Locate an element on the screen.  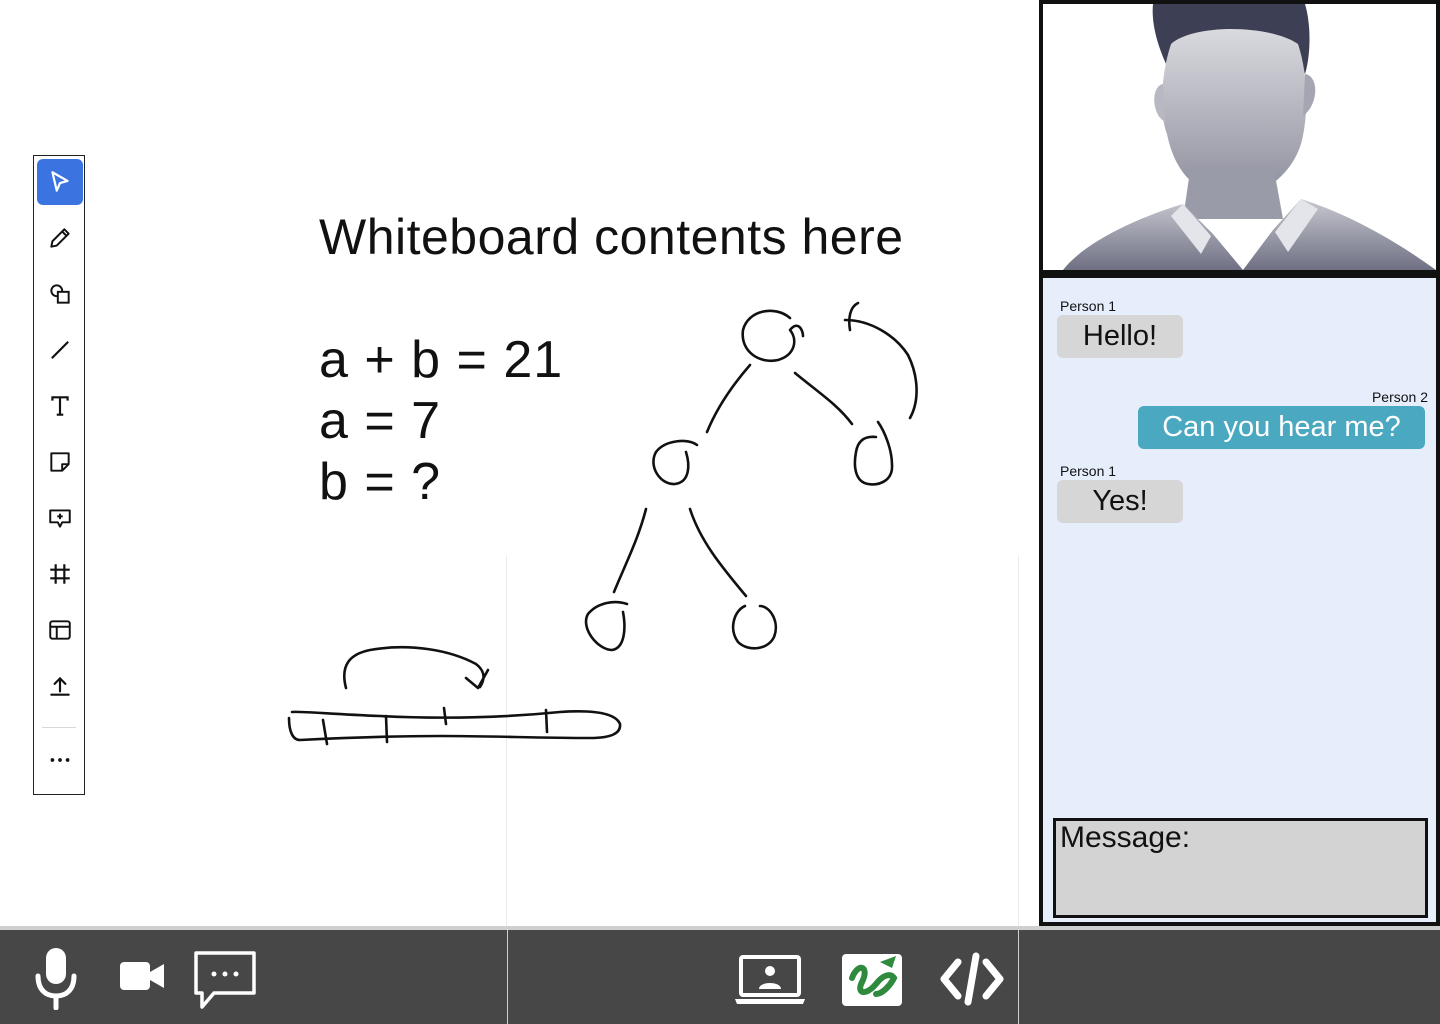
jump-arrow is located at coordinates (416, 667).